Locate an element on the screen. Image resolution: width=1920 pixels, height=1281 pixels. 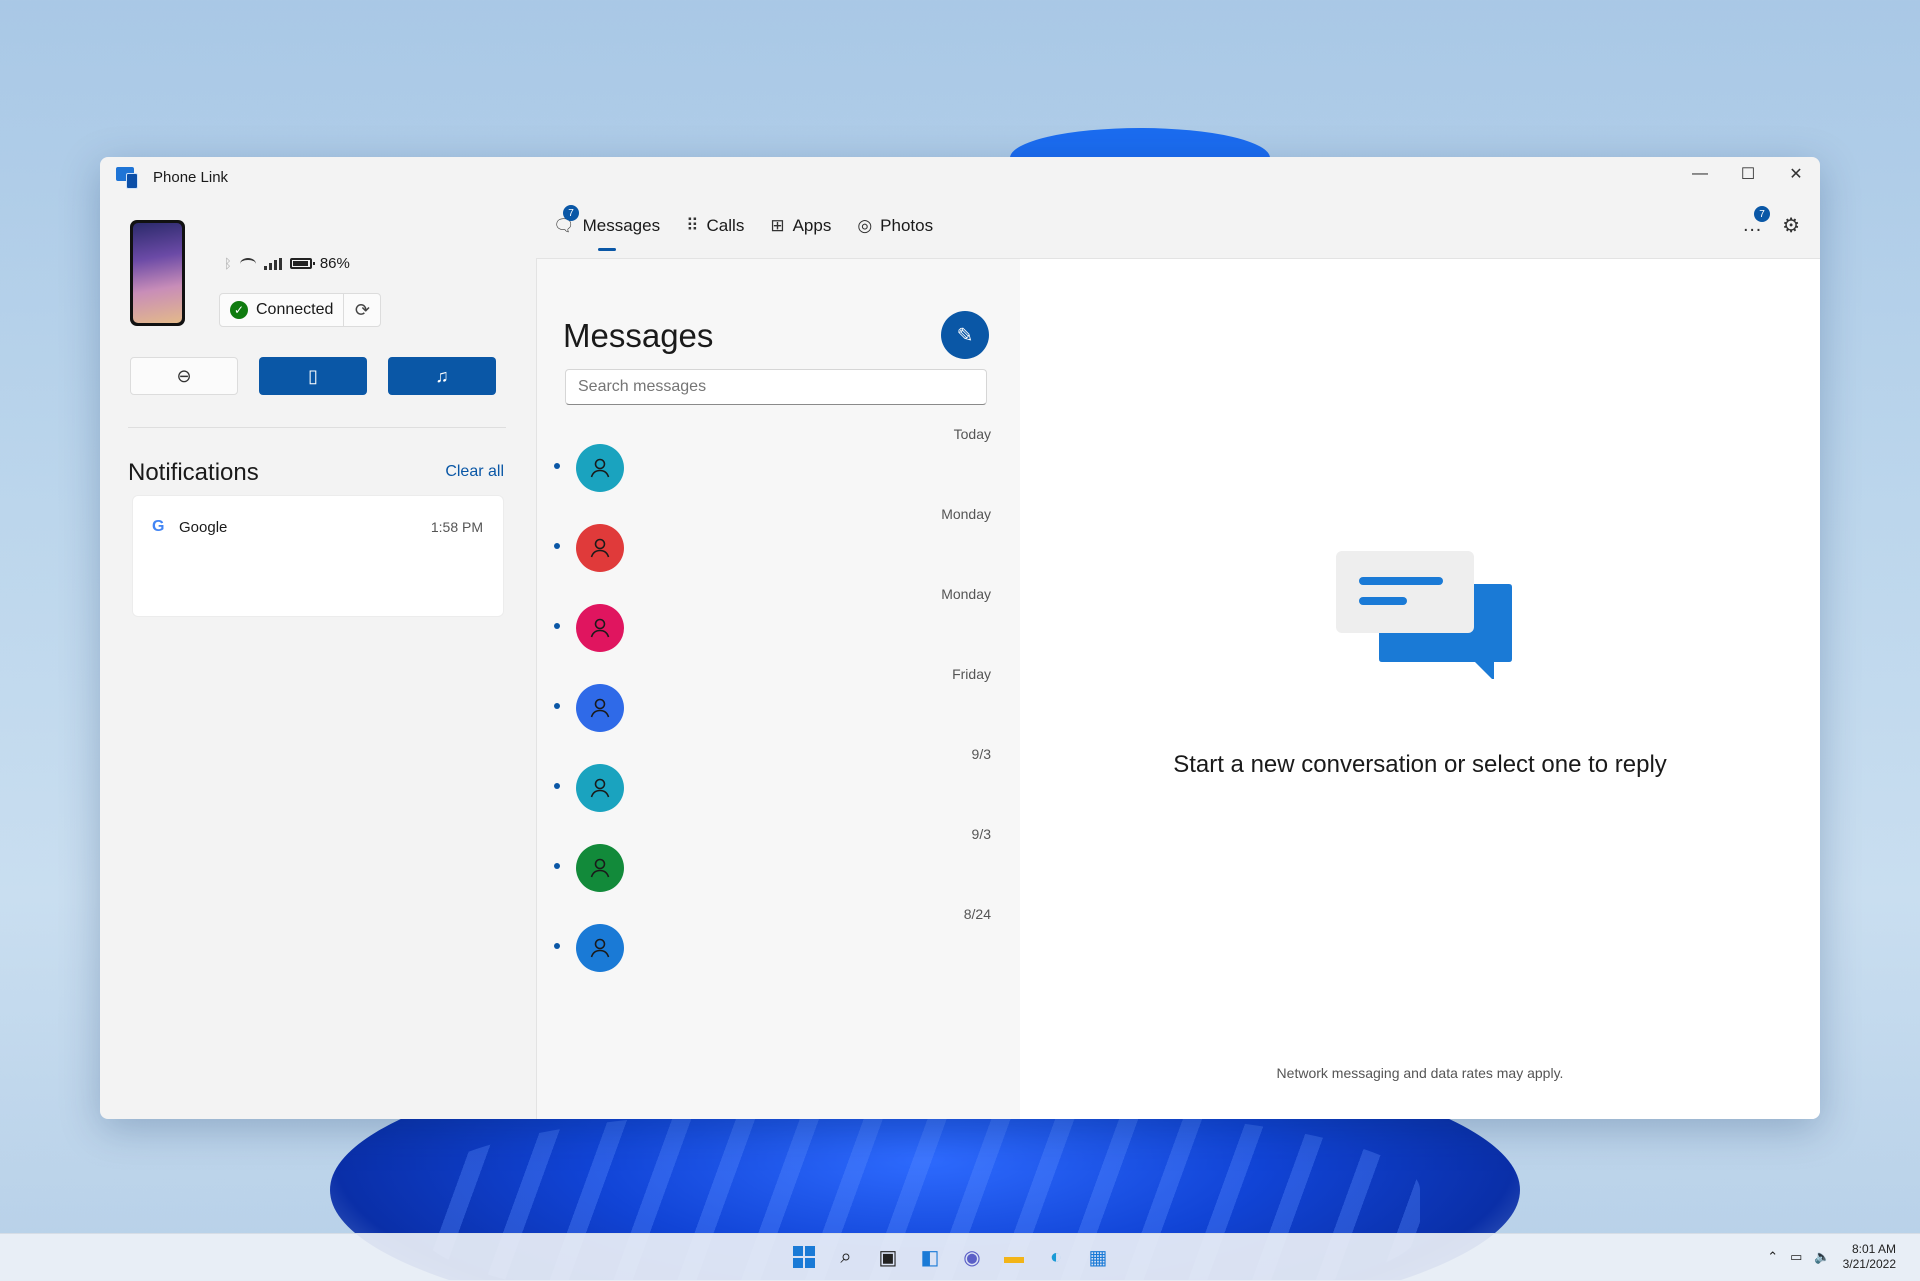
chat-camera-icon: ◉ is located at coordinates (972, 1257).